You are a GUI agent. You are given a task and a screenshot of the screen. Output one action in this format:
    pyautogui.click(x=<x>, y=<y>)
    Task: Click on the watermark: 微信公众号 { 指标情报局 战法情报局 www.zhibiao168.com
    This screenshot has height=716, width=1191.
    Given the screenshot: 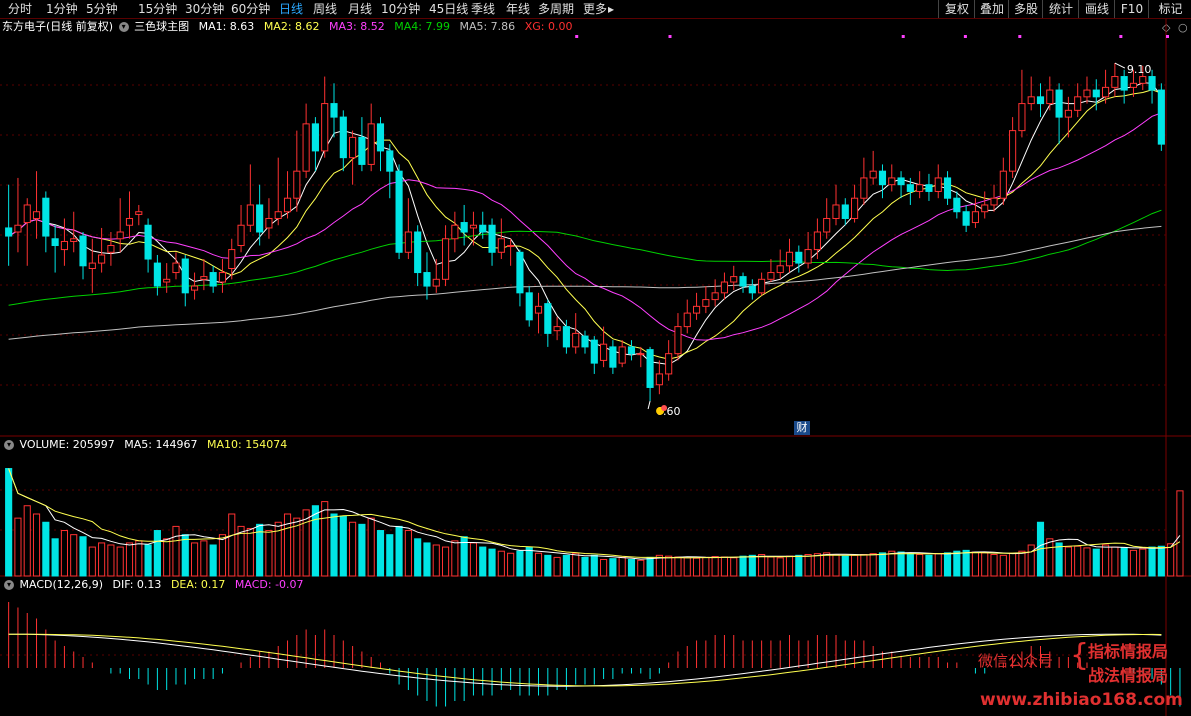 What is the action you would take?
    pyautogui.click(x=1083, y=676)
    